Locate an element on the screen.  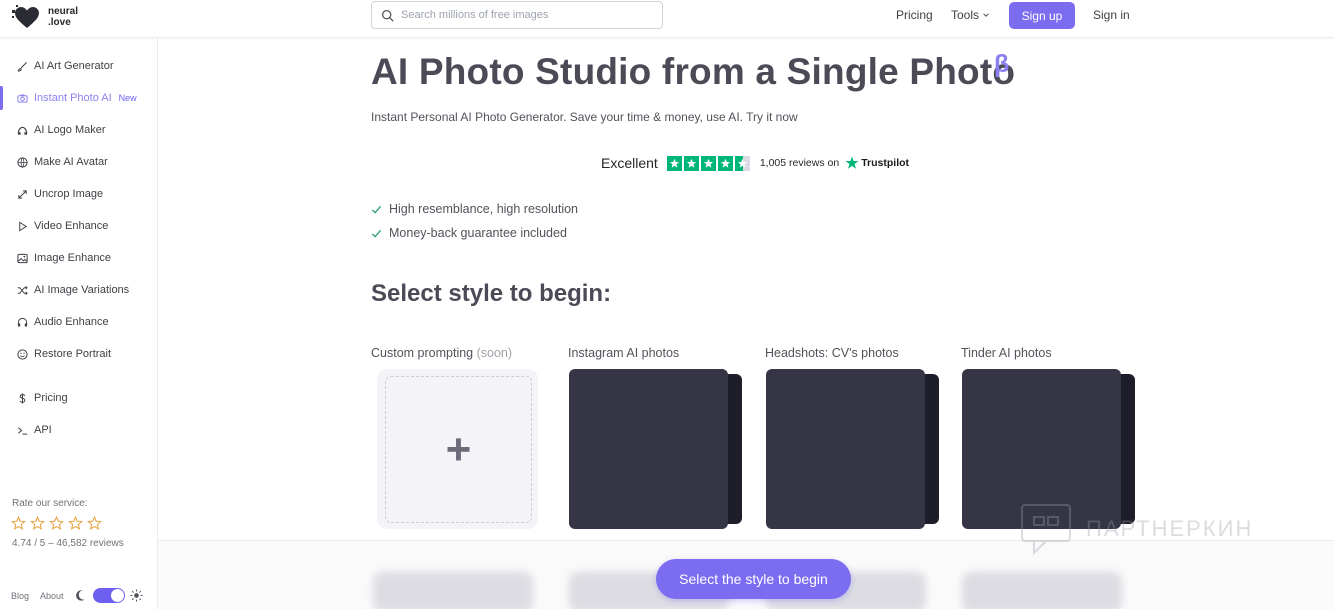
custom-prompting-card: + is located at coordinates (457, 449).